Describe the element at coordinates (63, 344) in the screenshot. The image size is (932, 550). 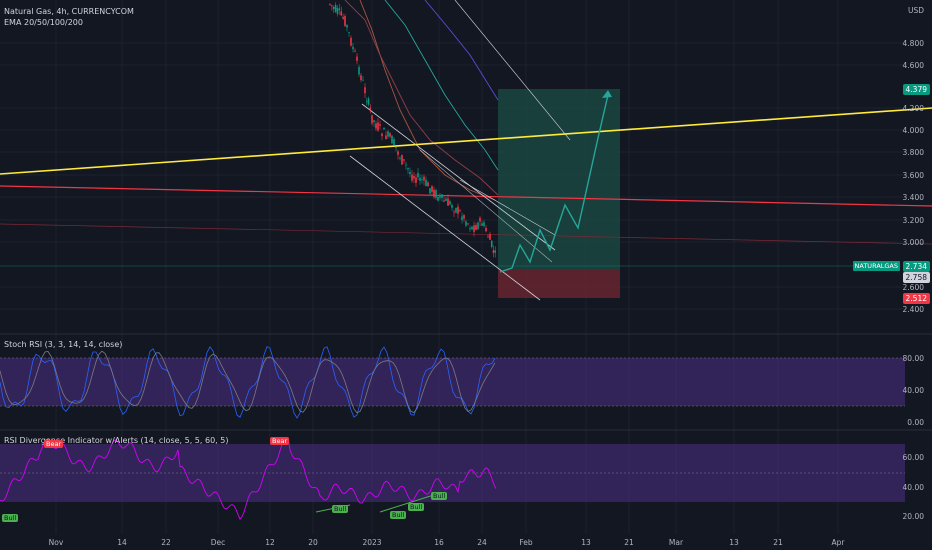
I see `stoch-rsi-legend: Stoch RSI (3, 3, 14, 14, close)` at that location.